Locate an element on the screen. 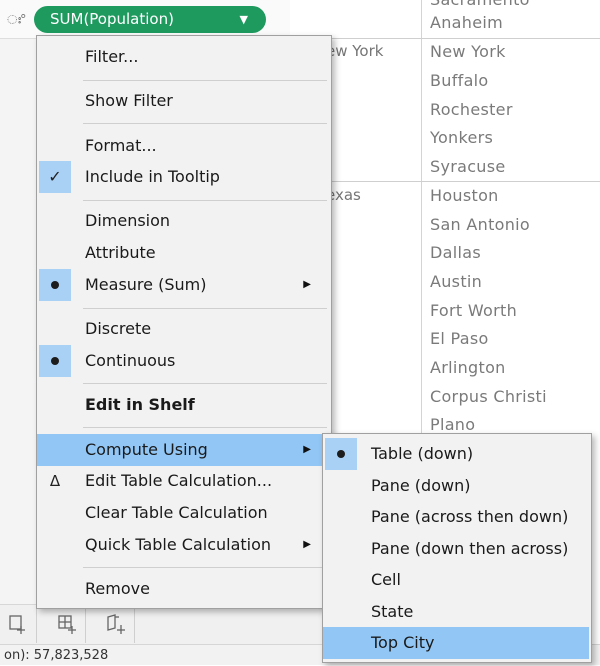 Image resolution: width=600 pixels, height=666 pixels. menu-item-dimension: Dimension is located at coordinates (183, 221).